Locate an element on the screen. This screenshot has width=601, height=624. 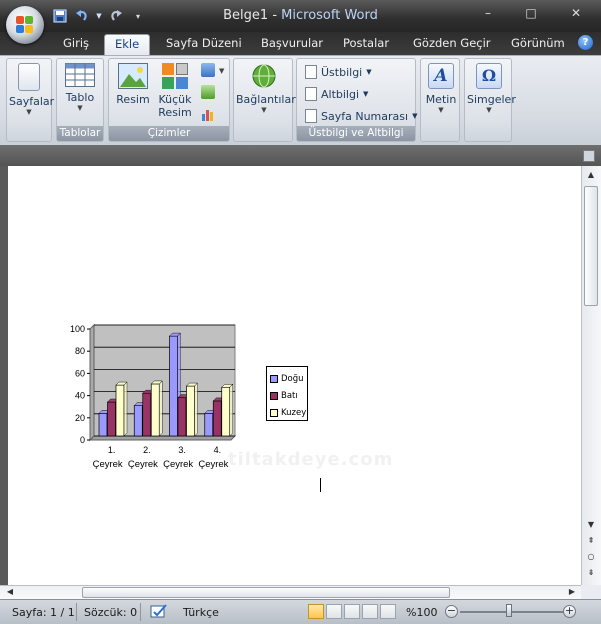
clipart-label: Küçük Resim is located at coordinates (175, 106).